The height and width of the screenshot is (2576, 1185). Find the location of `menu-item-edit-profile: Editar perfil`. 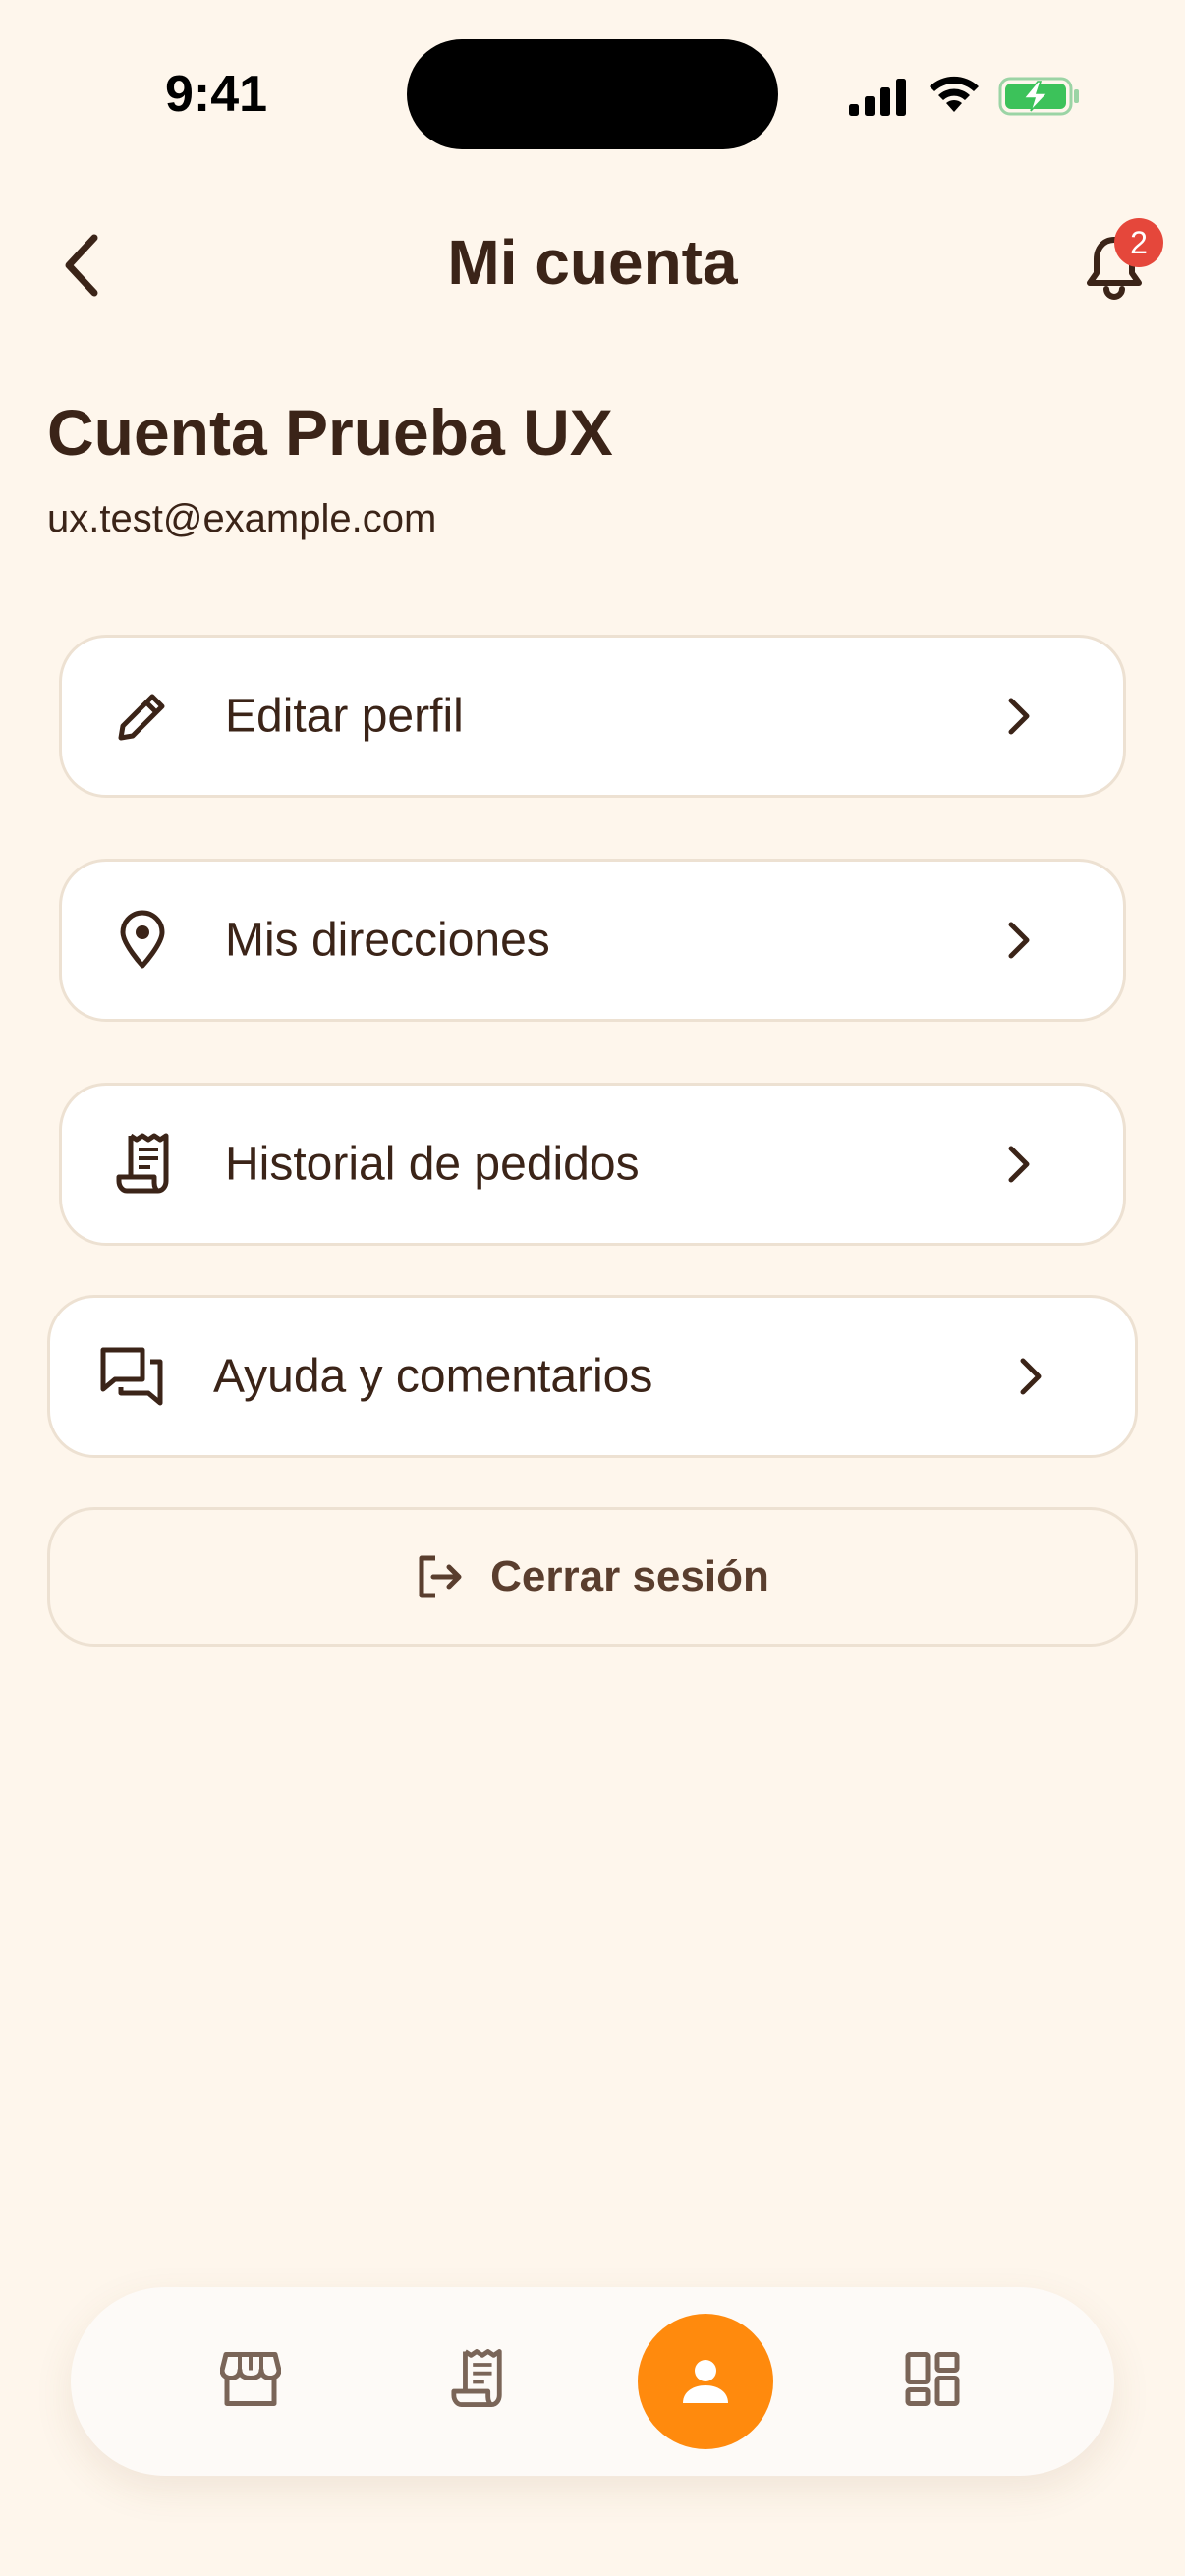

menu-item-edit-profile: Editar perfil is located at coordinates (592, 716).